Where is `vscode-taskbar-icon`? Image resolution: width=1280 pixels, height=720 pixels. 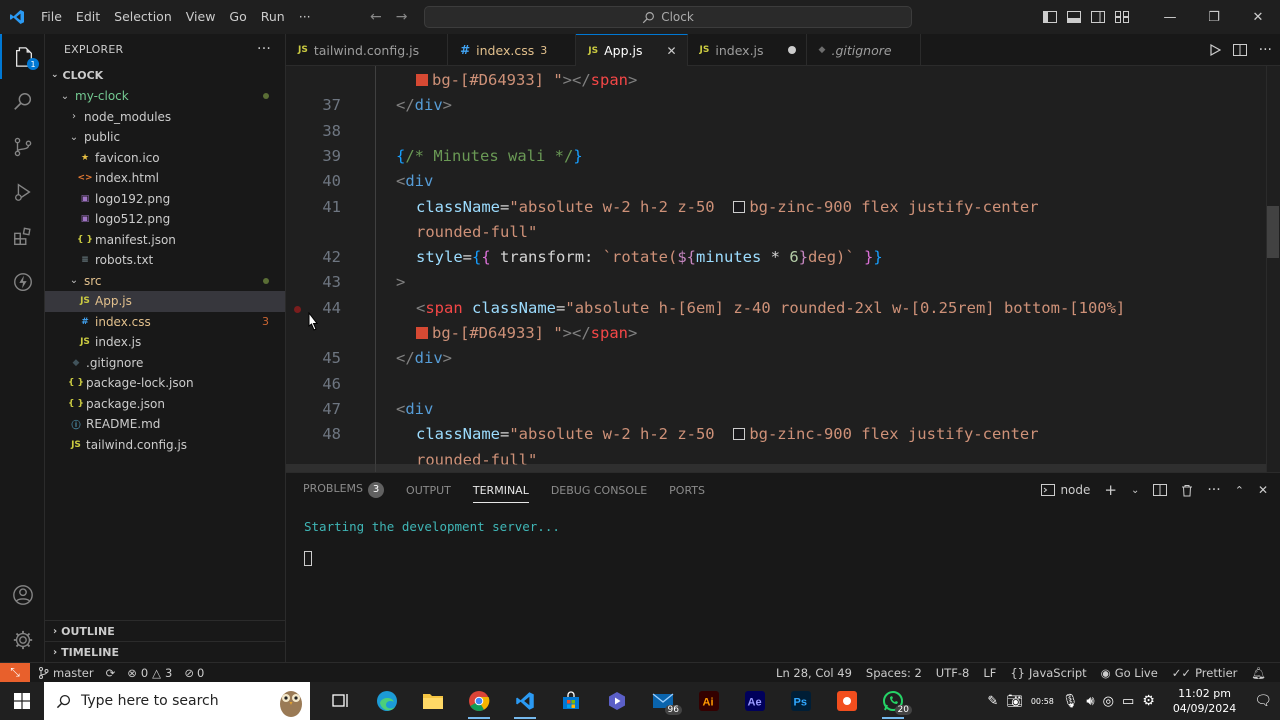 vscode-taskbar-icon is located at coordinates (525, 701).